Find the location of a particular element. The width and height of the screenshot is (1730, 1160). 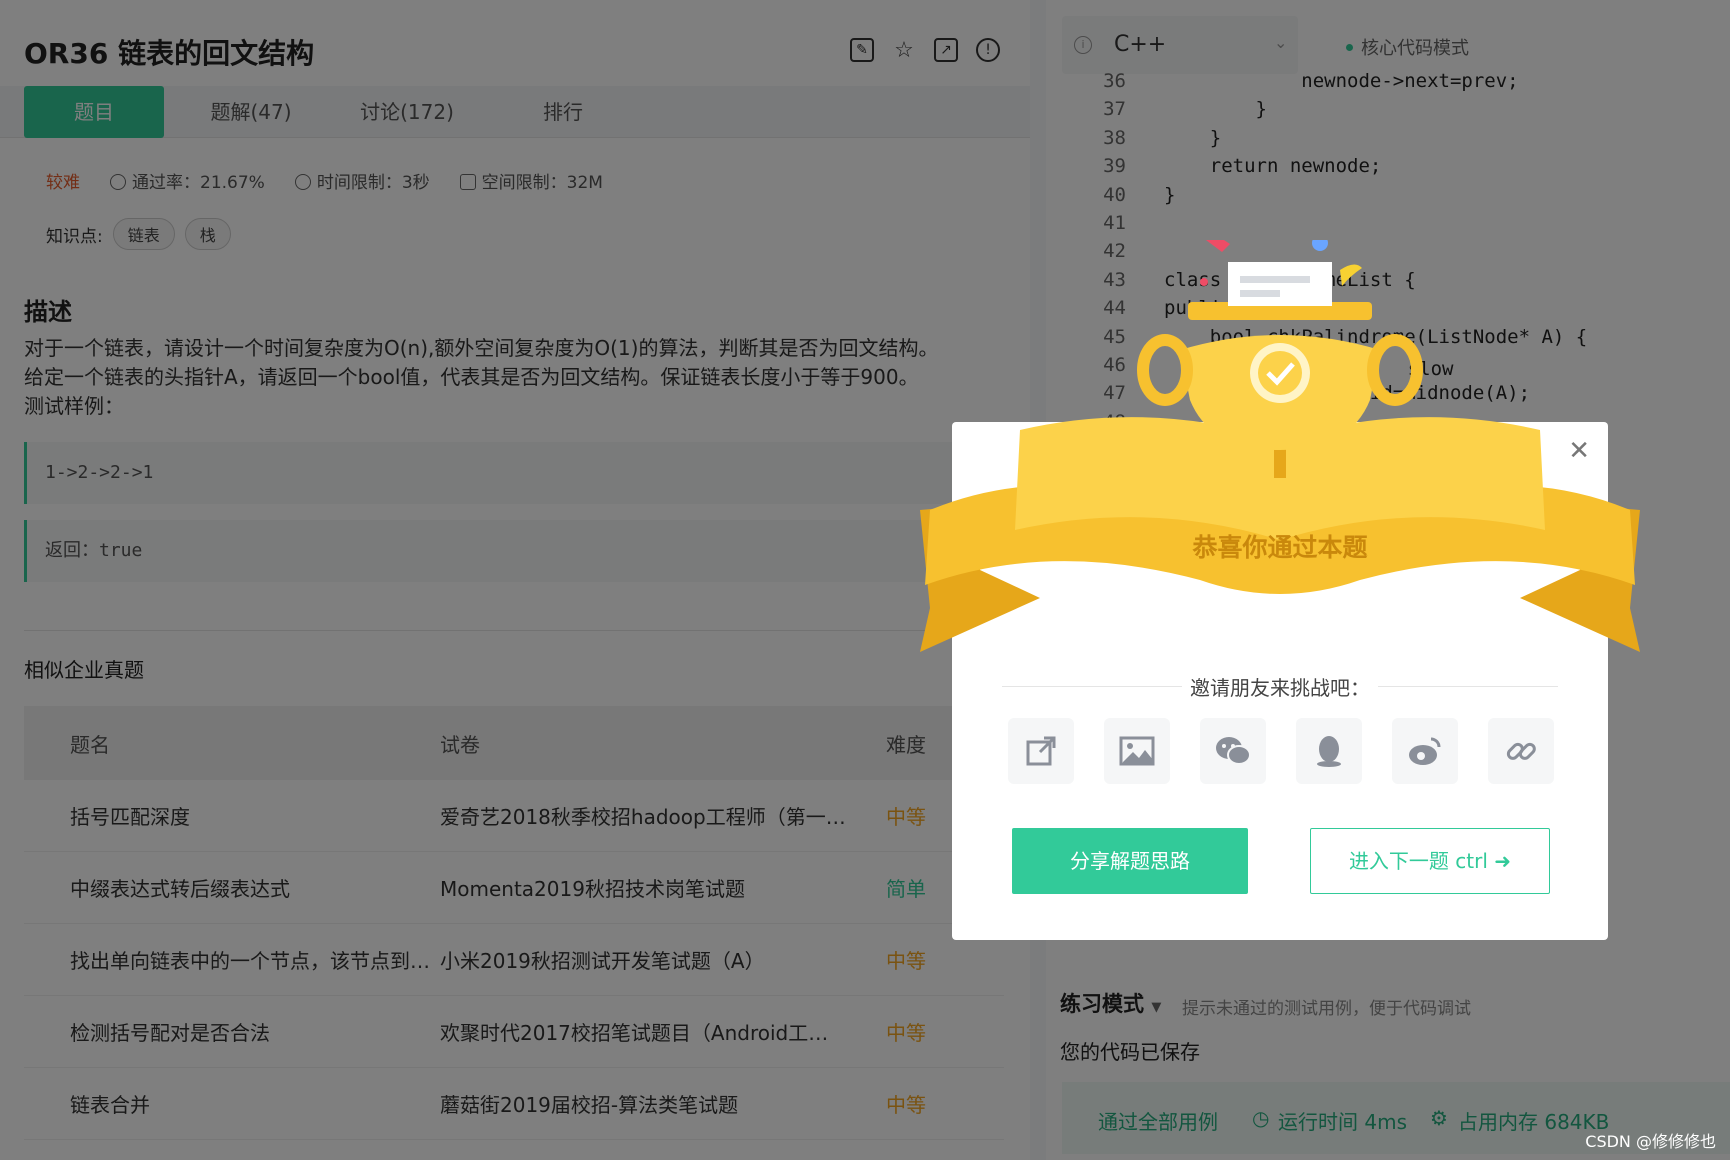

share-icons is located at coordinates (1281, 751).